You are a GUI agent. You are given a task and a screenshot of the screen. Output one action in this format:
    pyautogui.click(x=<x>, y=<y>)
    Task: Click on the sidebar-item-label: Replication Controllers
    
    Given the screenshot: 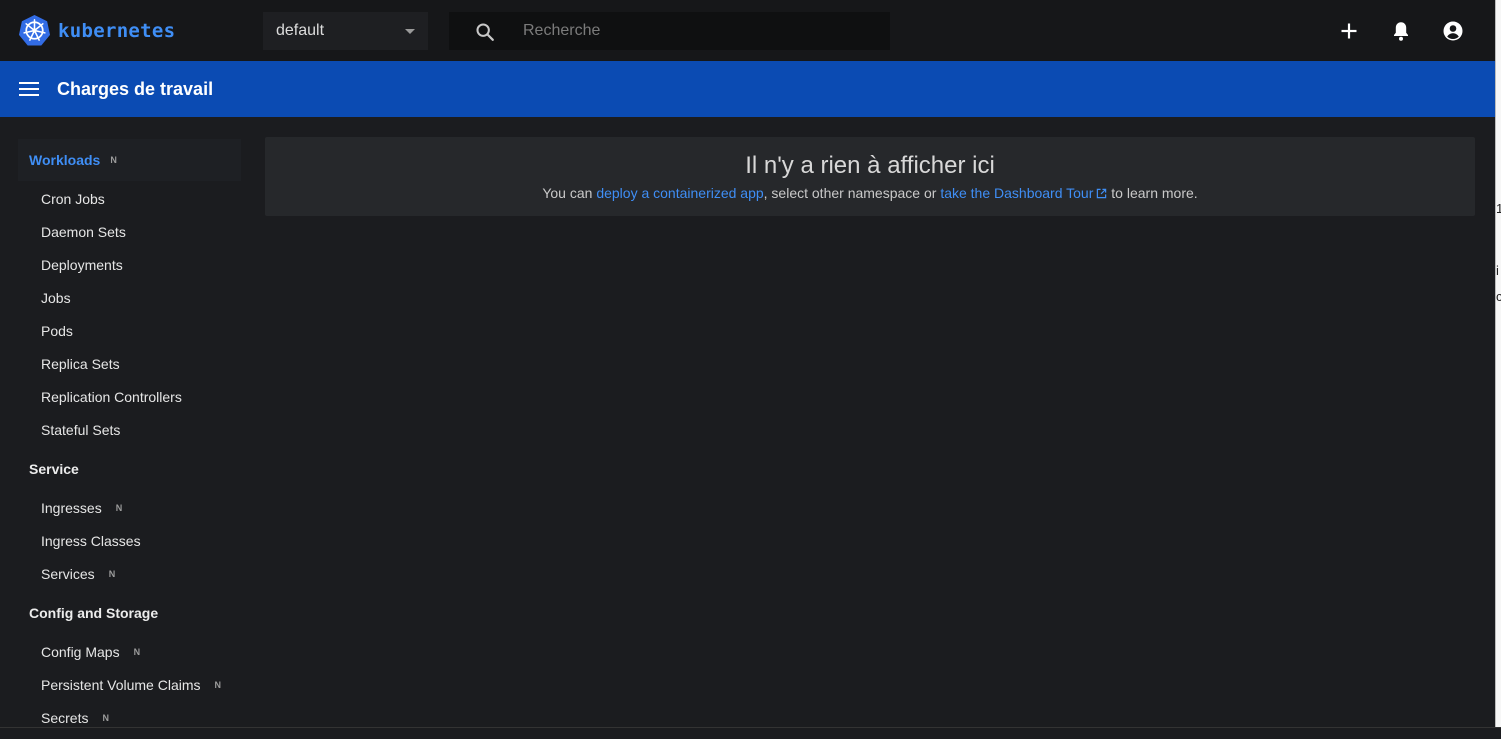 What is the action you would take?
    pyautogui.click(x=111, y=397)
    